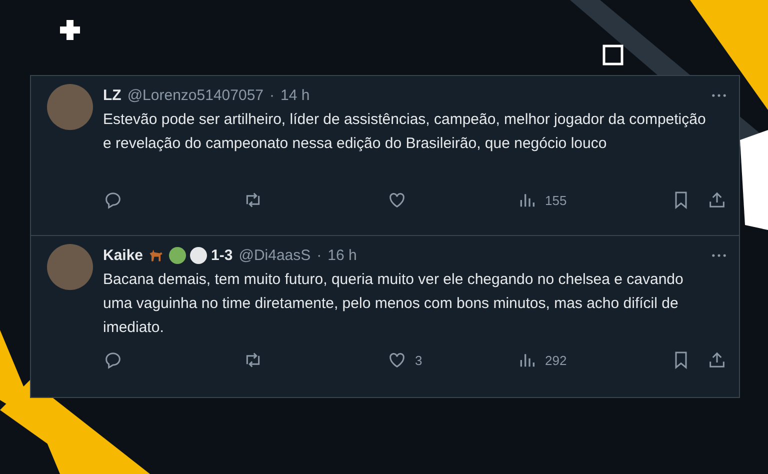  What do you see at coordinates (556, 200) in the screenshot?
I see `view-count: 155` at bounding box center [556, 200].